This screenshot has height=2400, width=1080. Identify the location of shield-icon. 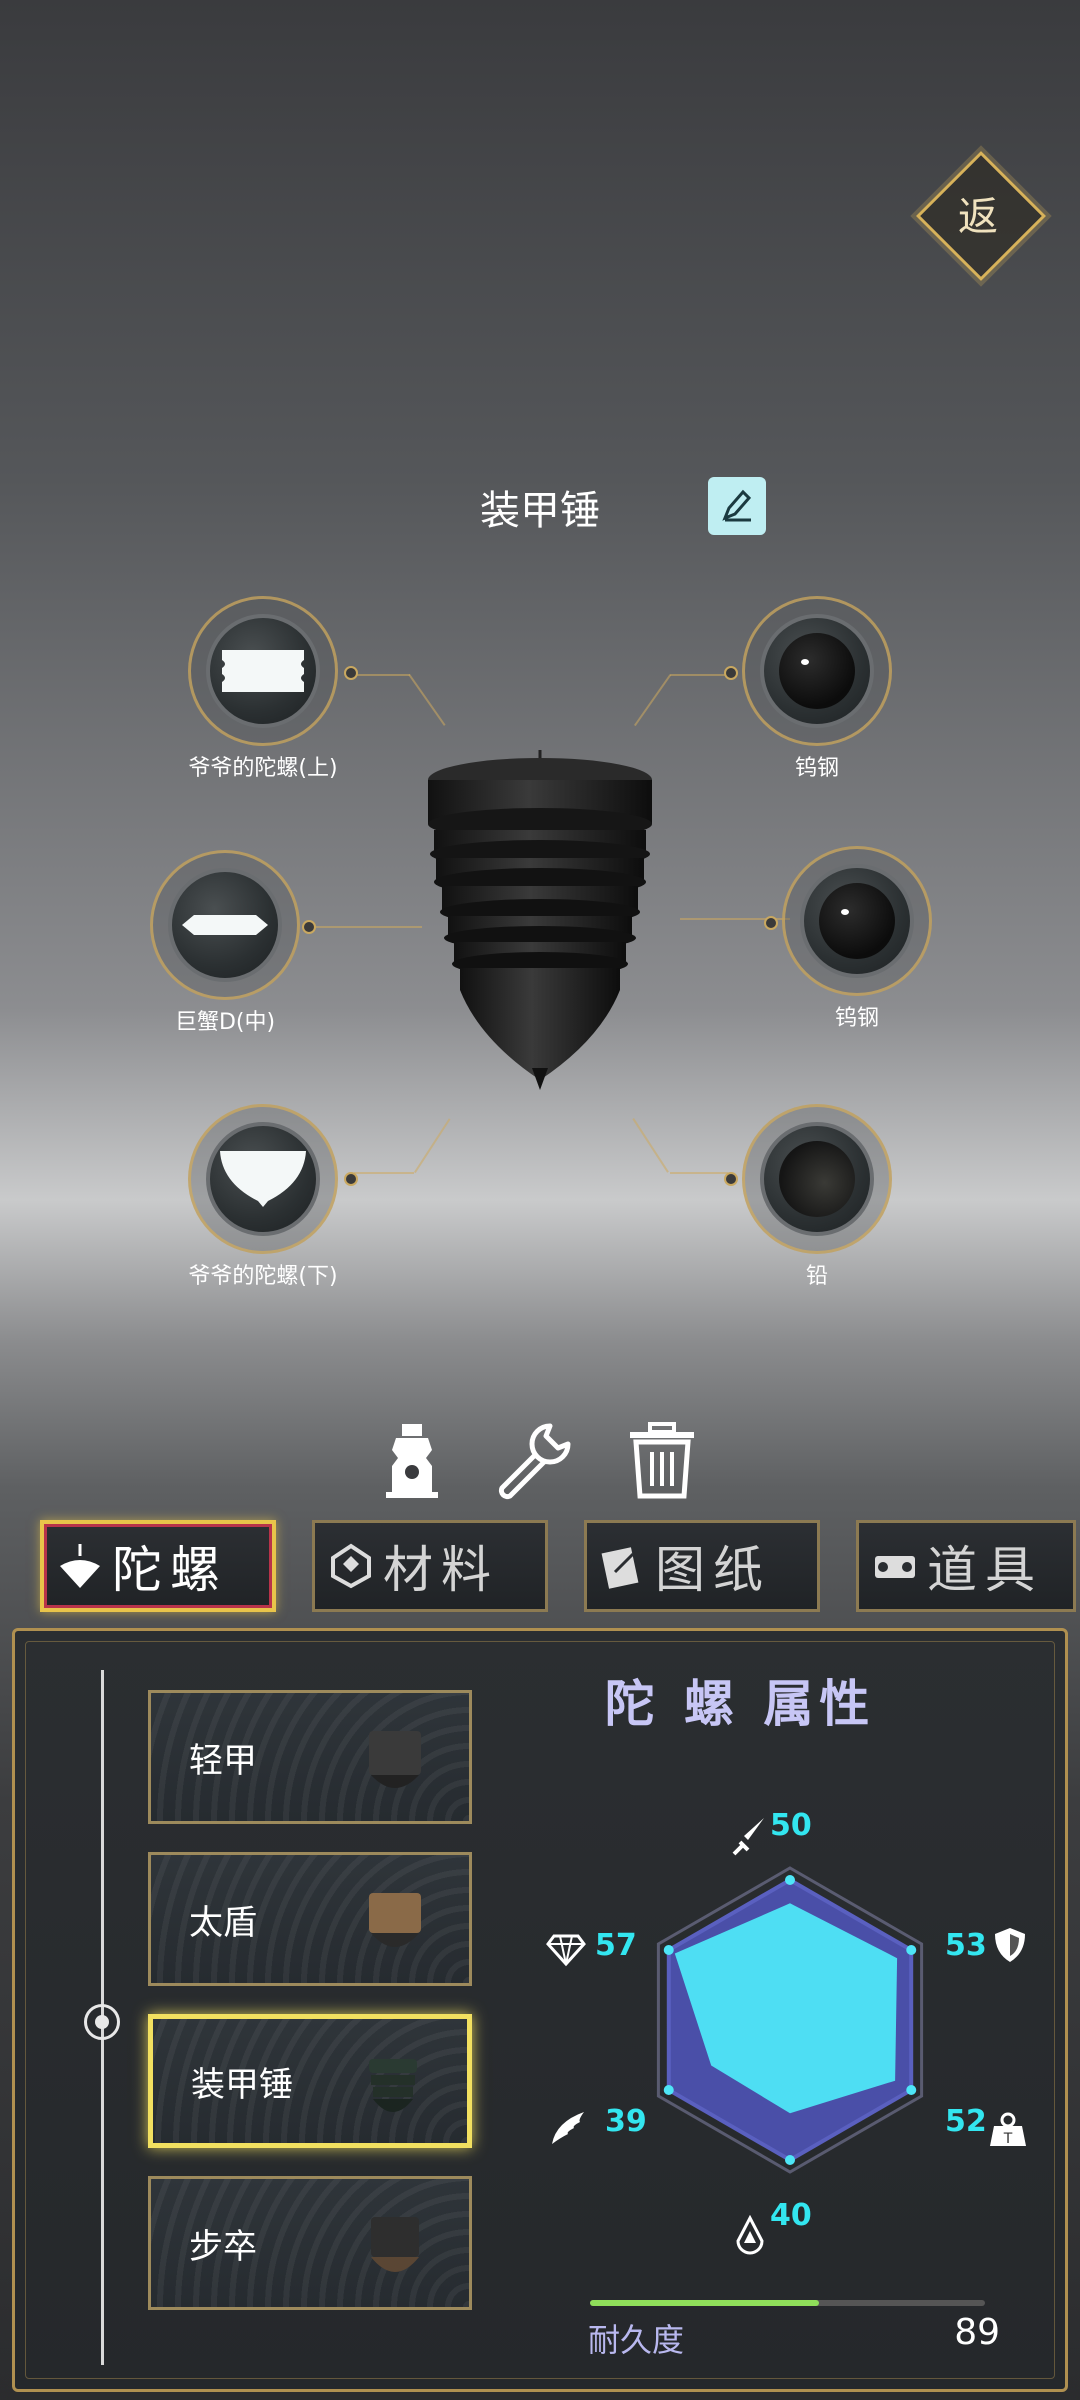
(1010, 1945).